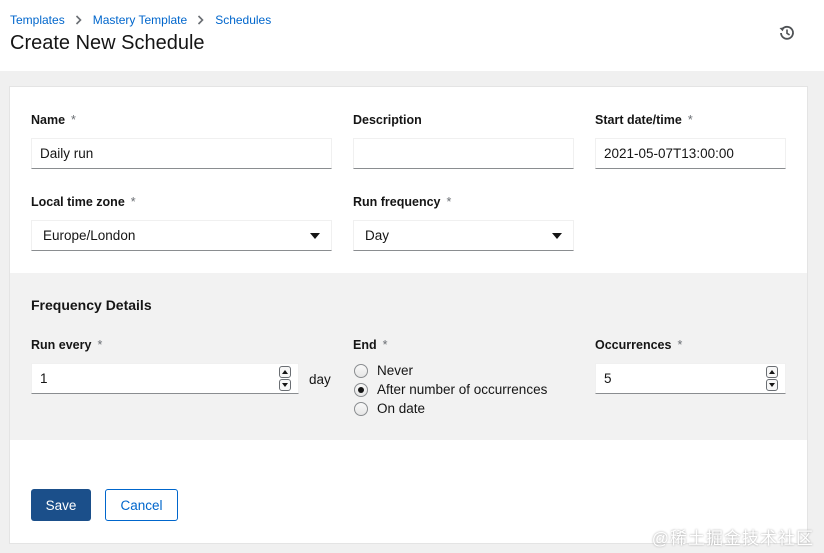 The width and height of the screenshot is (824, 553). I want to click on run-every-spinner, so click(285, 378).